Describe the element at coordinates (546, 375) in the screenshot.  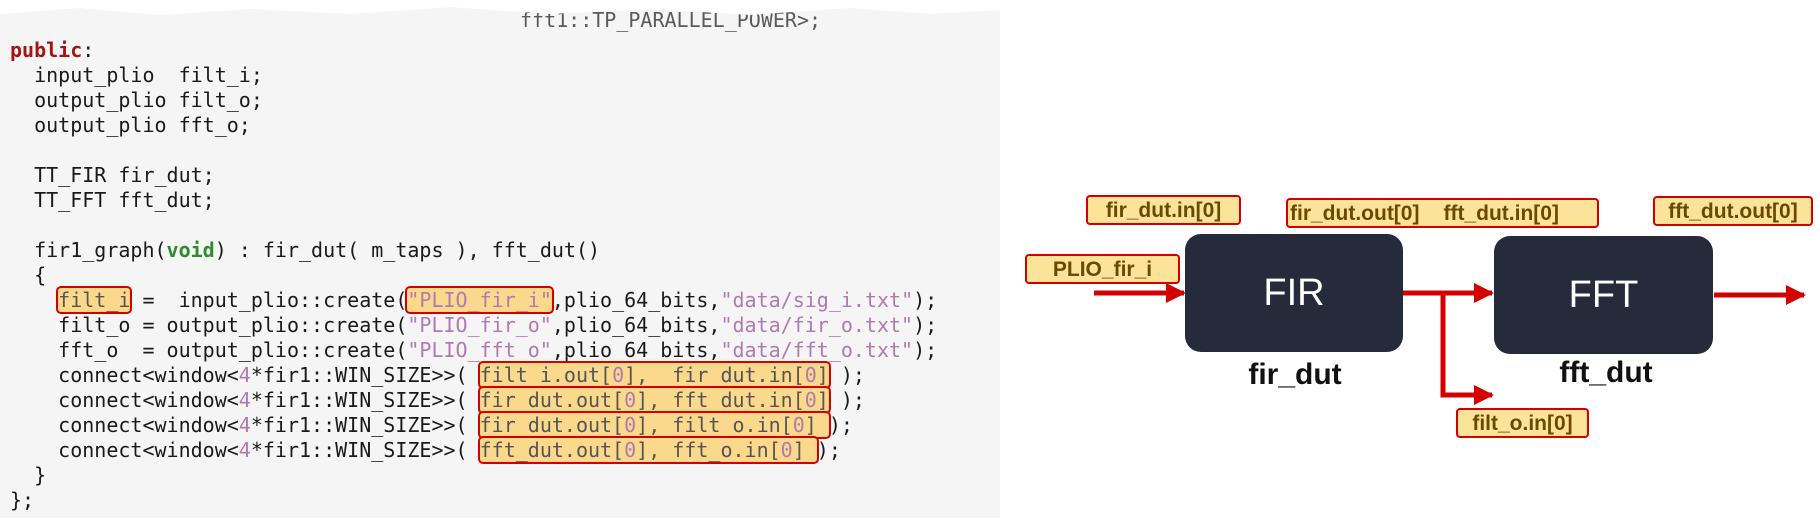
I see `c1-a: filt_i.out[` at that location.